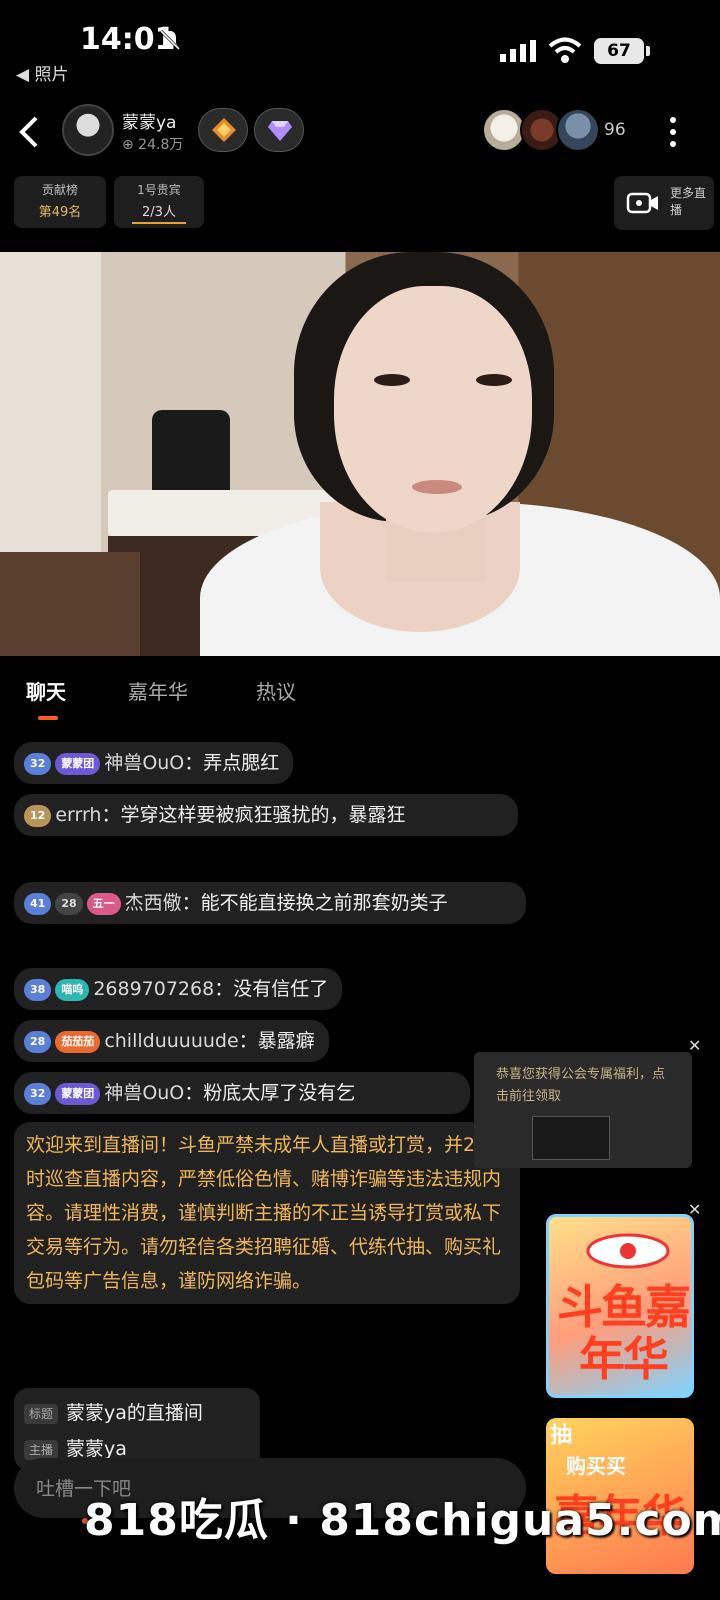  What do you see at coordinates (673, 132) in the screenshot?
I see `more-icon` at bounding box center [673, 132].